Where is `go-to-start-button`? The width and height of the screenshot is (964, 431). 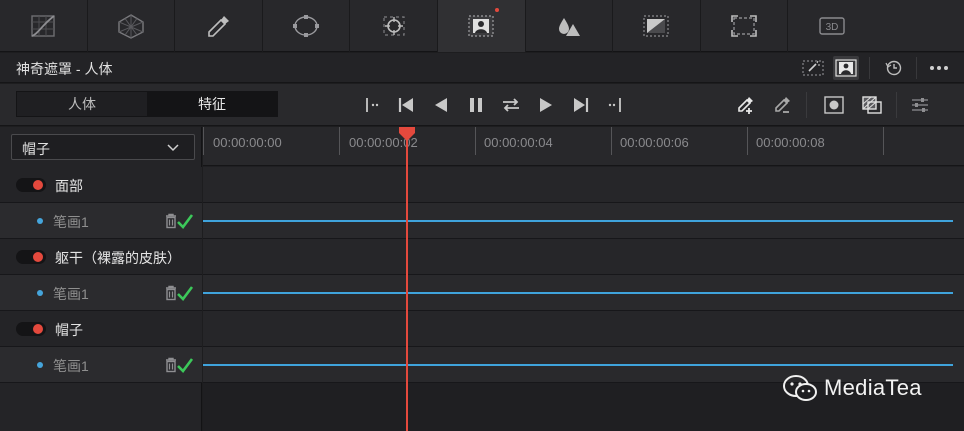
go-to-start-button is located at coordinates (372, 105).